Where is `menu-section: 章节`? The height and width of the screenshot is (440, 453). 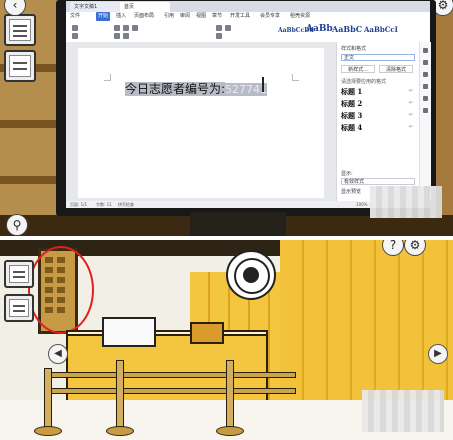
menu-section: 章节 is located at coordinates (217, 16).